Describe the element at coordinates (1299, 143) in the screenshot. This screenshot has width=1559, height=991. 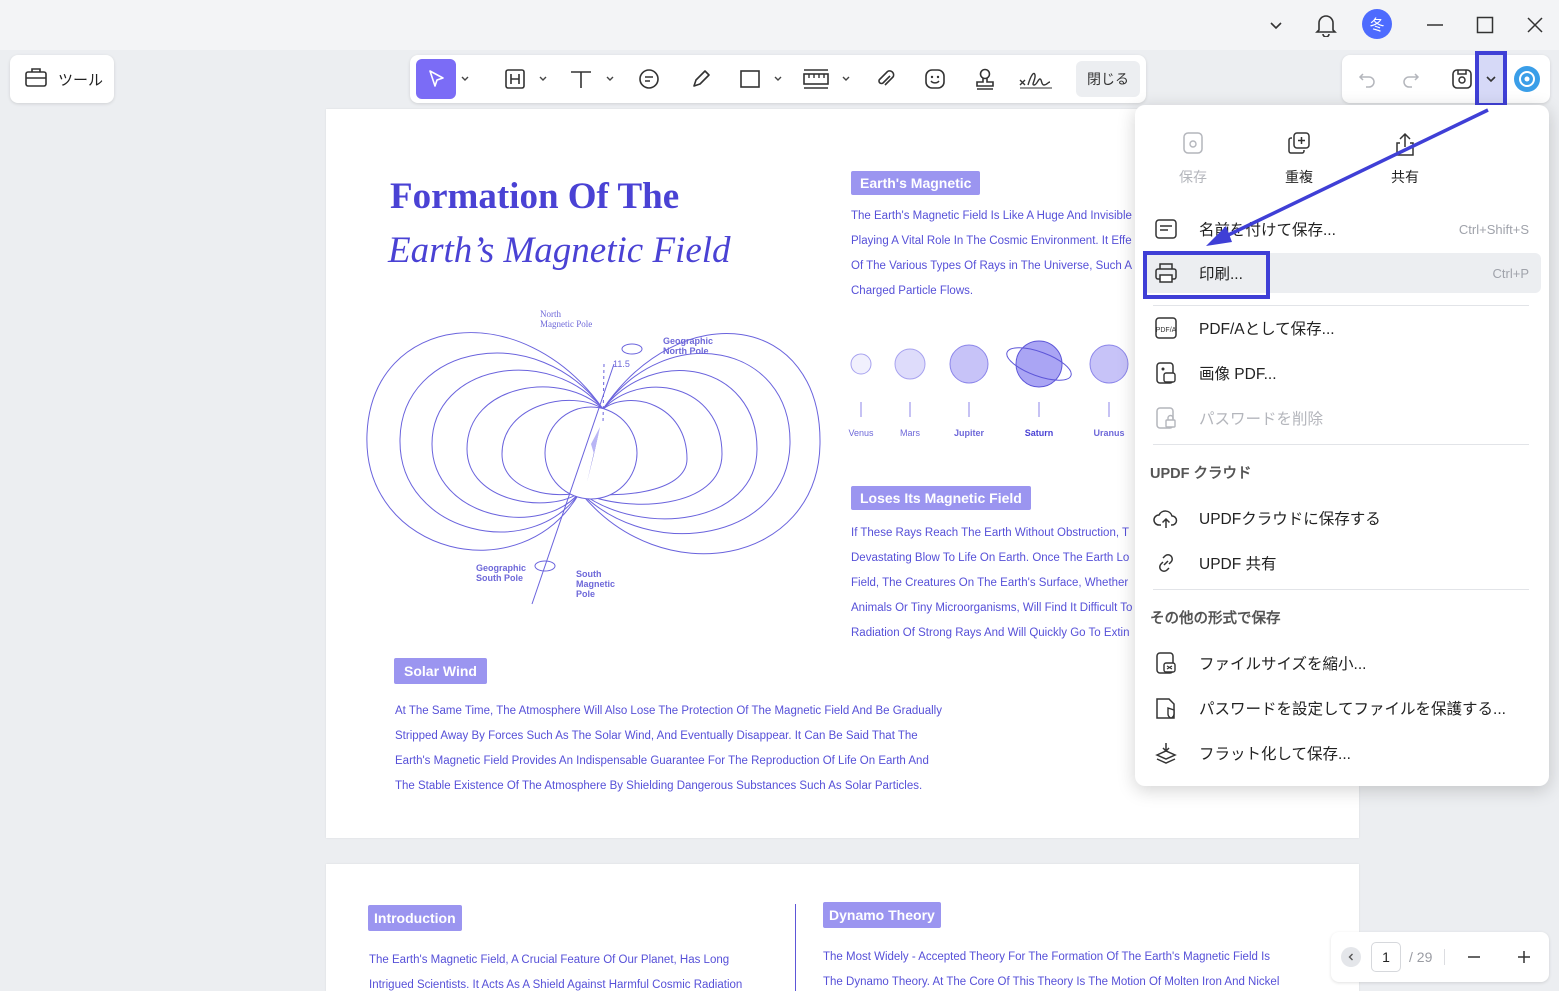
I see `duplicate-icon` at that location.